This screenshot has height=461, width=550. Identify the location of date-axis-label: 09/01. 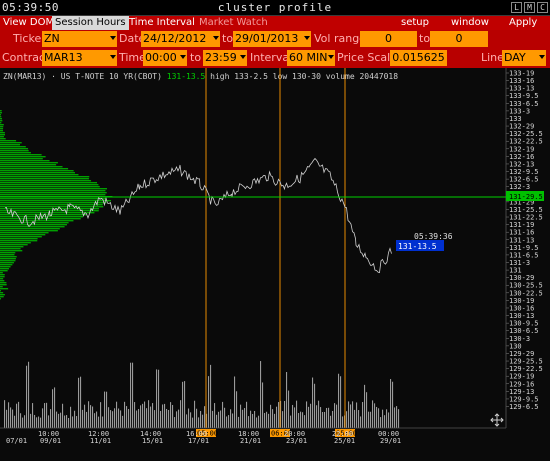
(50, 441).